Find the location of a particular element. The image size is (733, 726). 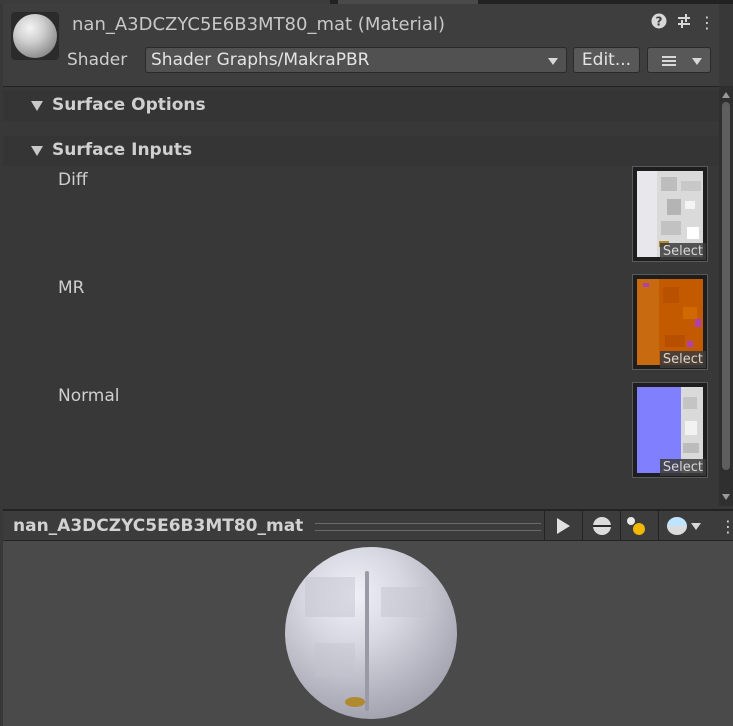

list-icon is located at coordinates (669, 62).